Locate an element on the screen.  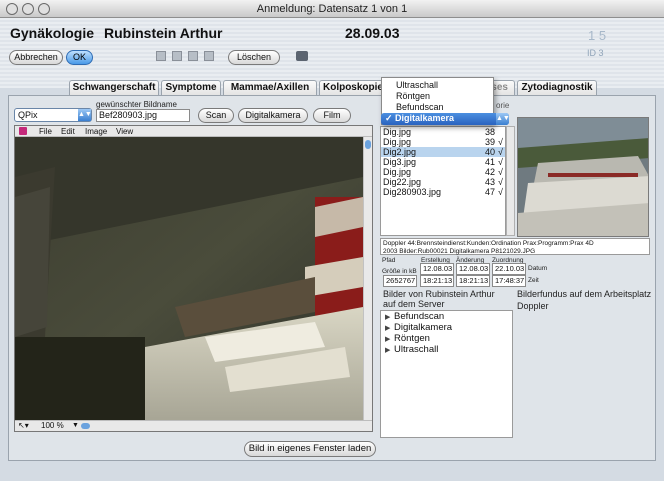
assigned-time: 17:48:37 is located at coordinates (509, 281).